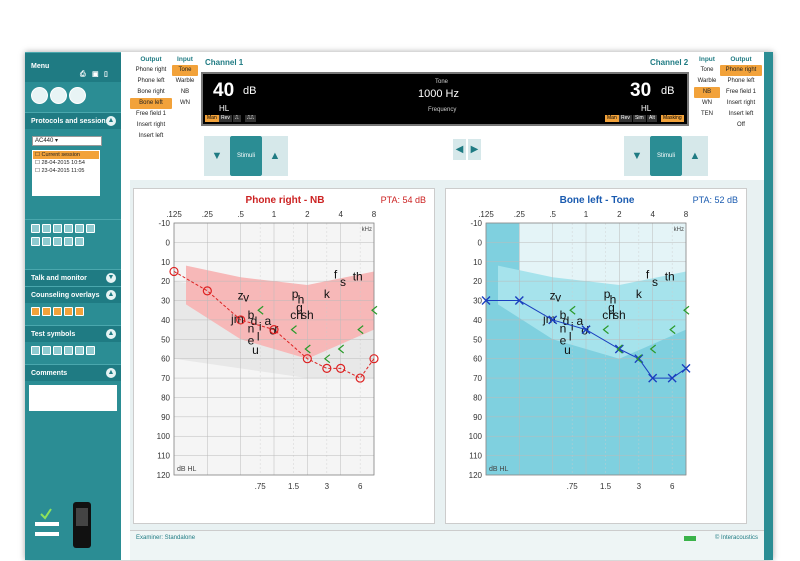 The image size is (800, 561). What do you see at coordinates (707, 92) in the screenshot?
I see `input-option-selected: NB` at bounding box center [707, 92].